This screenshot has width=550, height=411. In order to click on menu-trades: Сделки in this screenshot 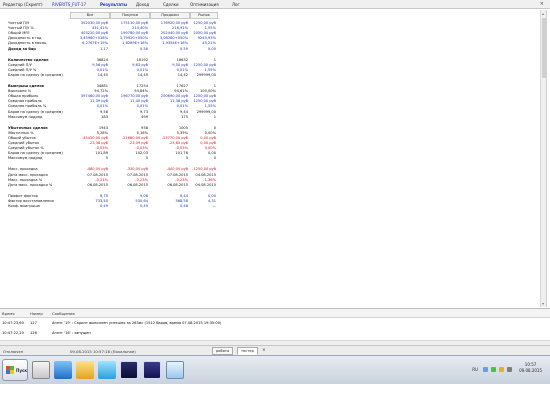, I will do `click(171, 4)`.